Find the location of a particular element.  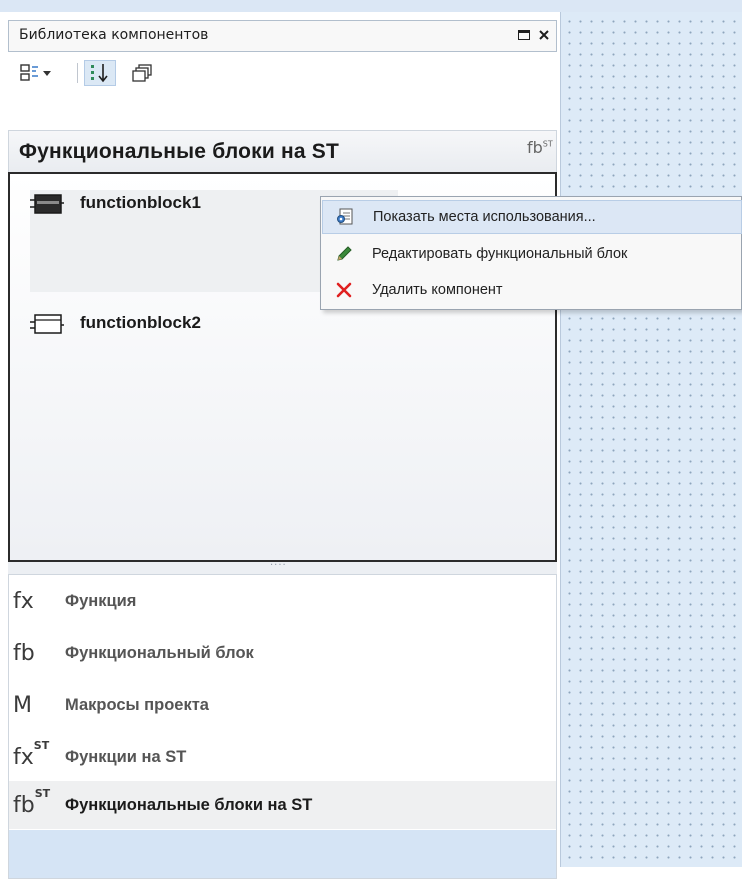

list-view-dropdown-icon is located at coordinates (35, 72).